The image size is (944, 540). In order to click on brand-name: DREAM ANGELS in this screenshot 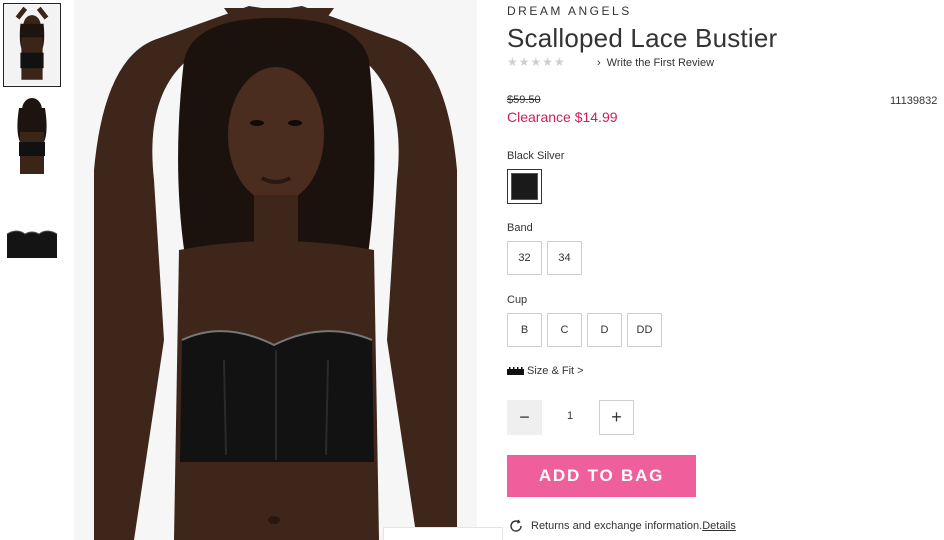, I will do `click(569, 11)`.